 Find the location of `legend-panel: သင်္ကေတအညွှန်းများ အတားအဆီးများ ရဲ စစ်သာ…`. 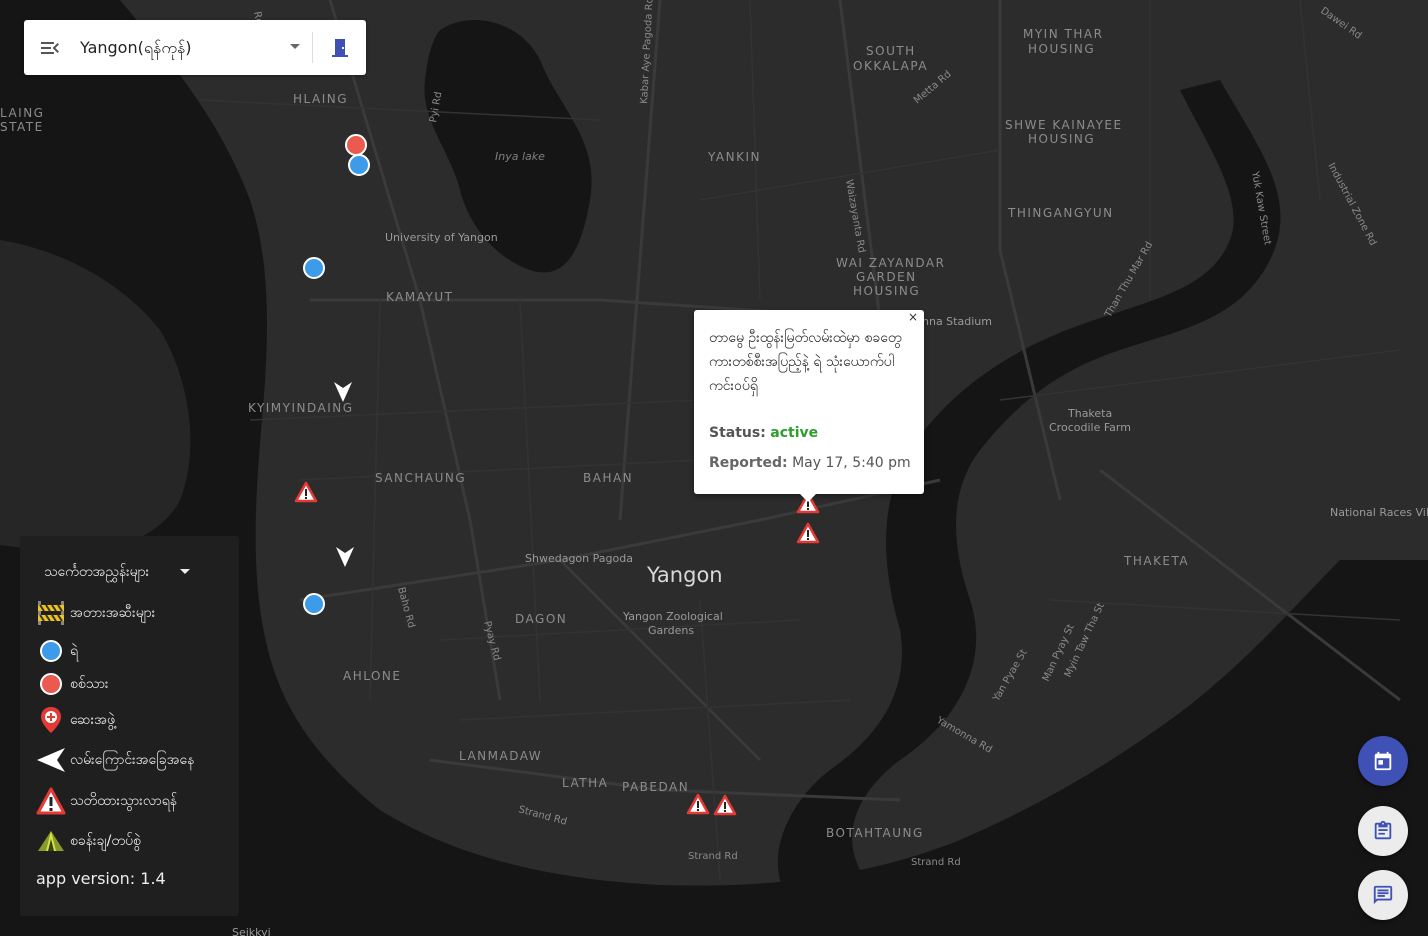

legend-panel: သင်္ကေတအညွှန်းများ အတားအဆီးများ ရဲ စစ်သာ… is located at coordinates (129, 726).